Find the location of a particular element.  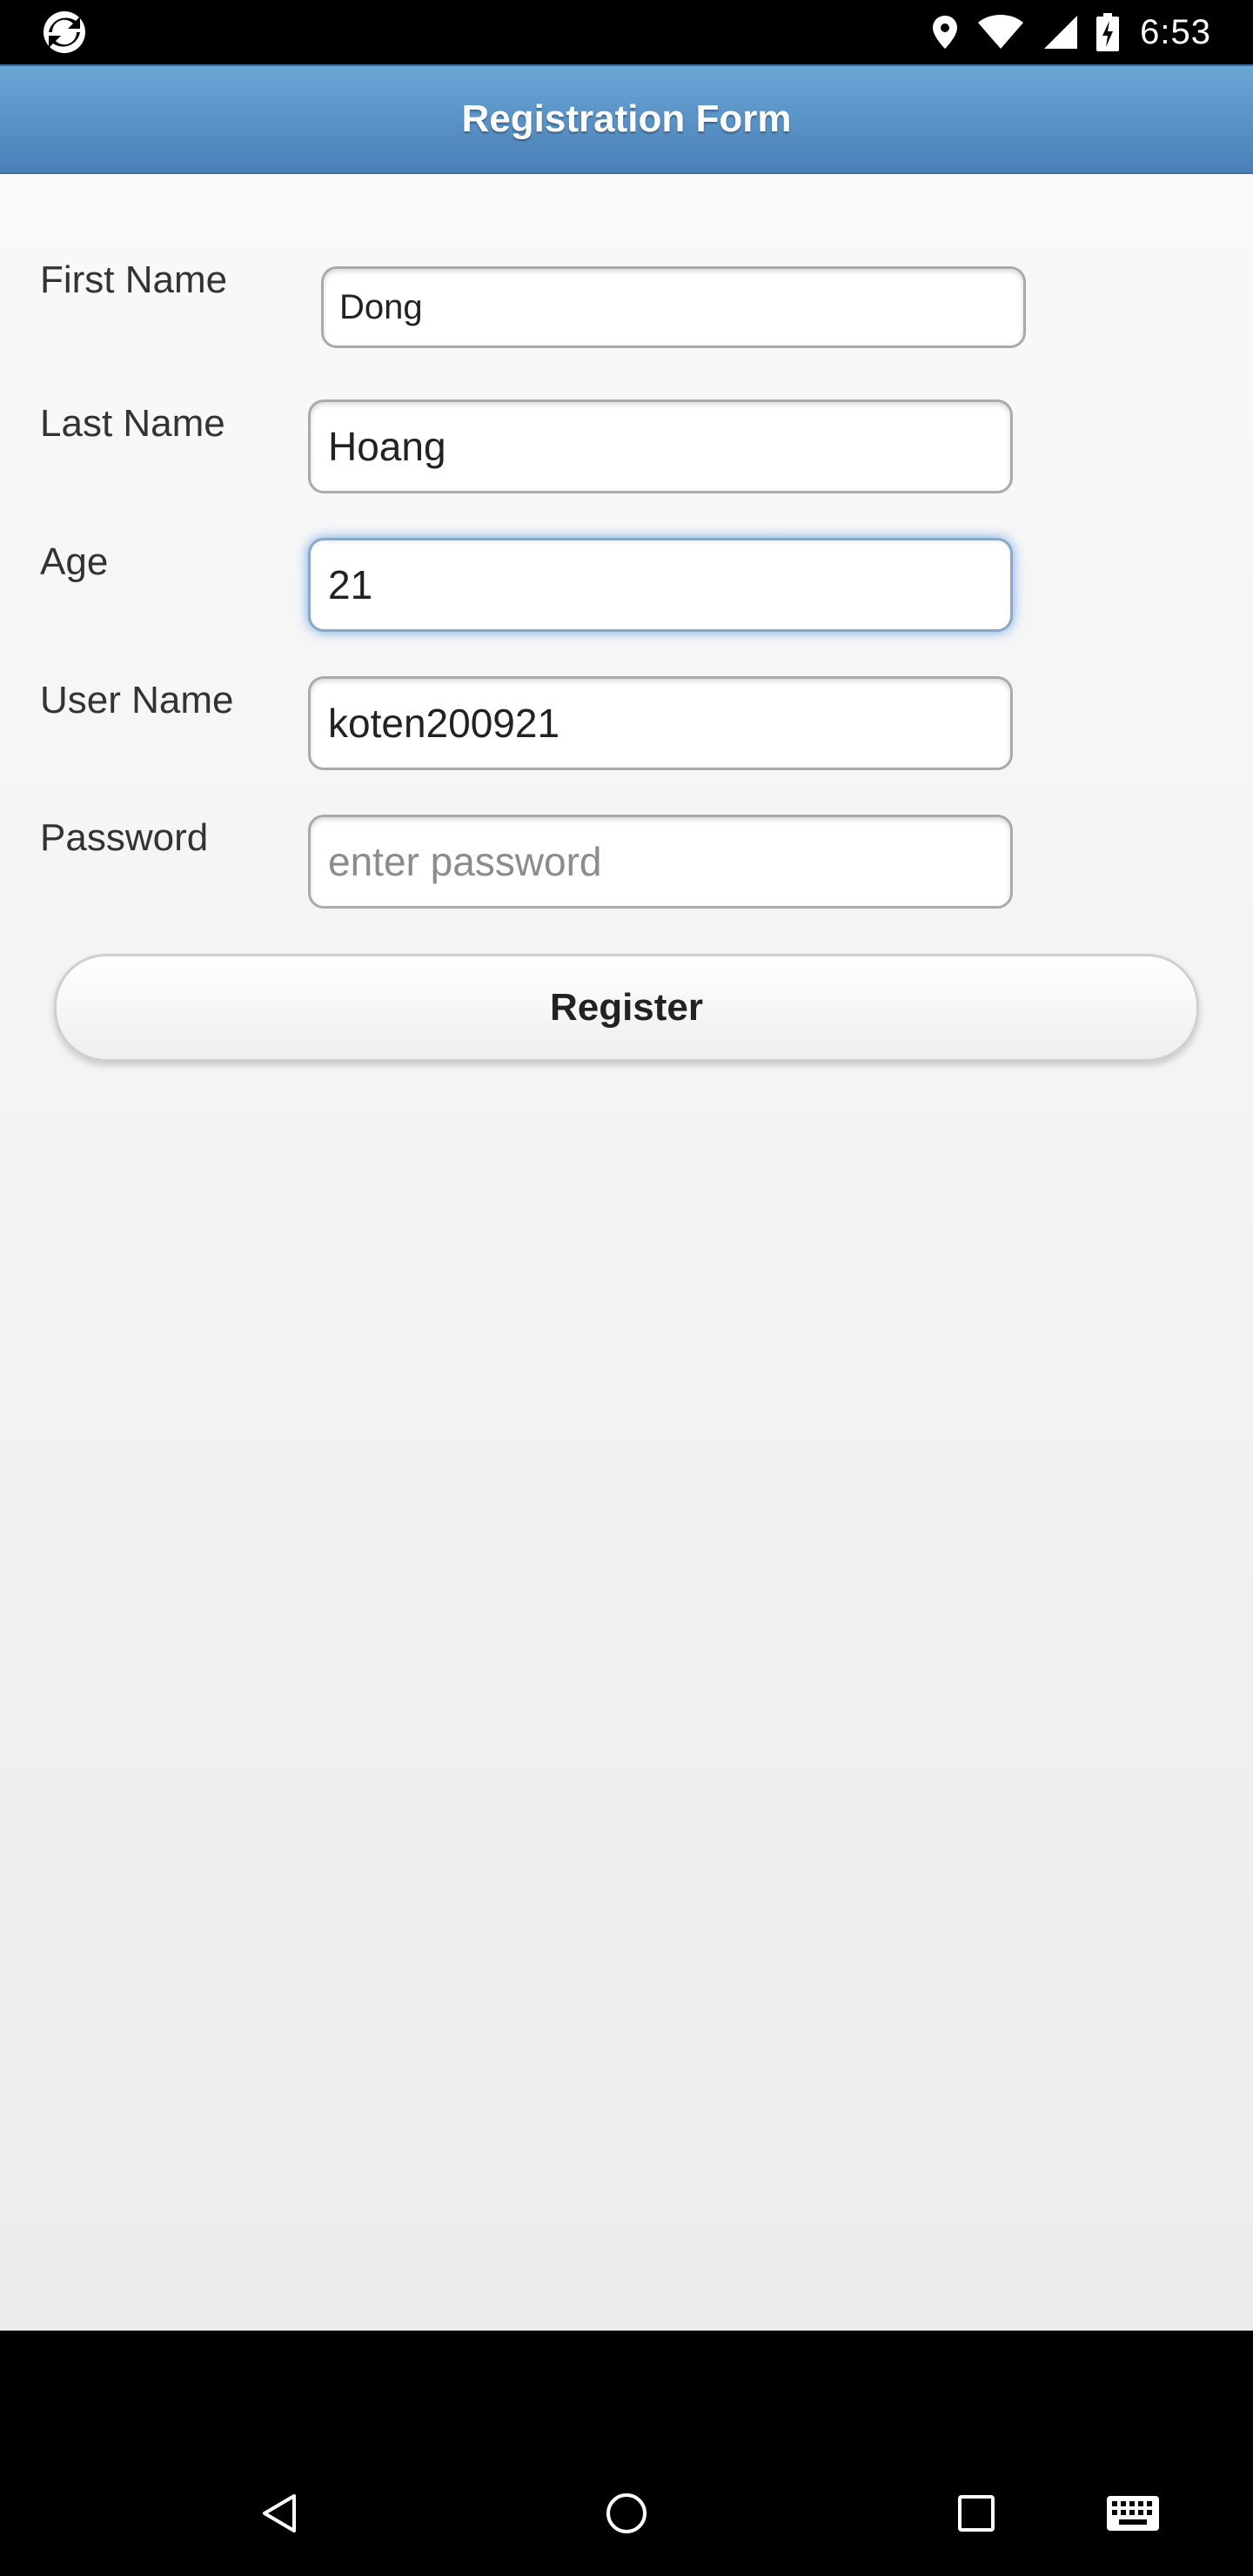

home-icon is located at coordinates (626, 2513).